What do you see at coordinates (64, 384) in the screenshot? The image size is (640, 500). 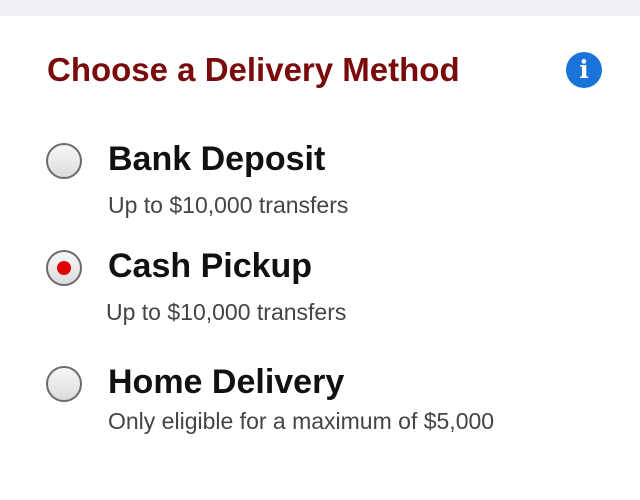 I see `radio-home-delivery` at bounding box center [64, 384].